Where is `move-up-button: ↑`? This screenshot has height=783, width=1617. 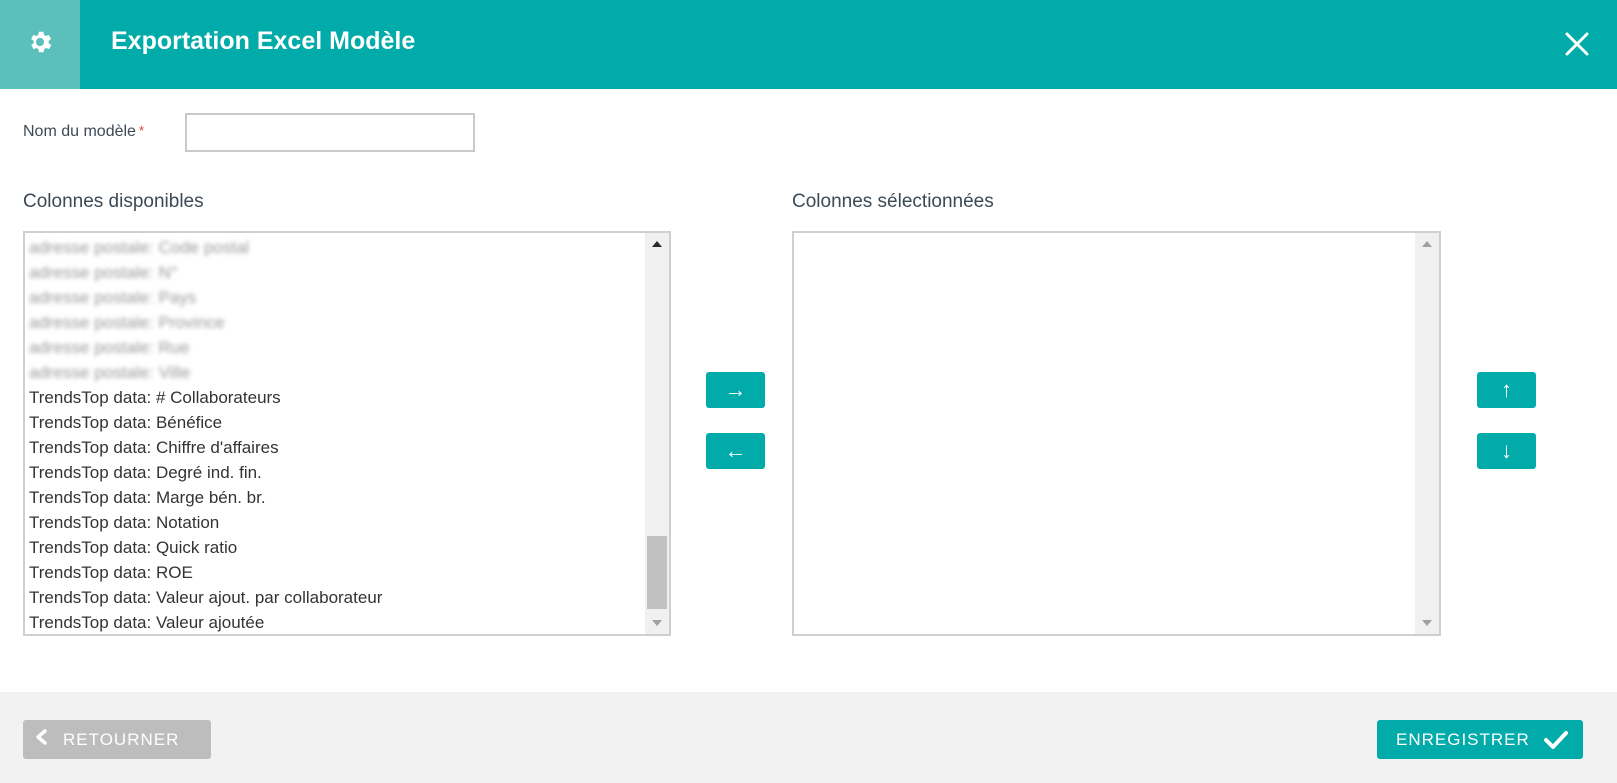 move-up-button: ↑ is located at coordinates (1506, 390).